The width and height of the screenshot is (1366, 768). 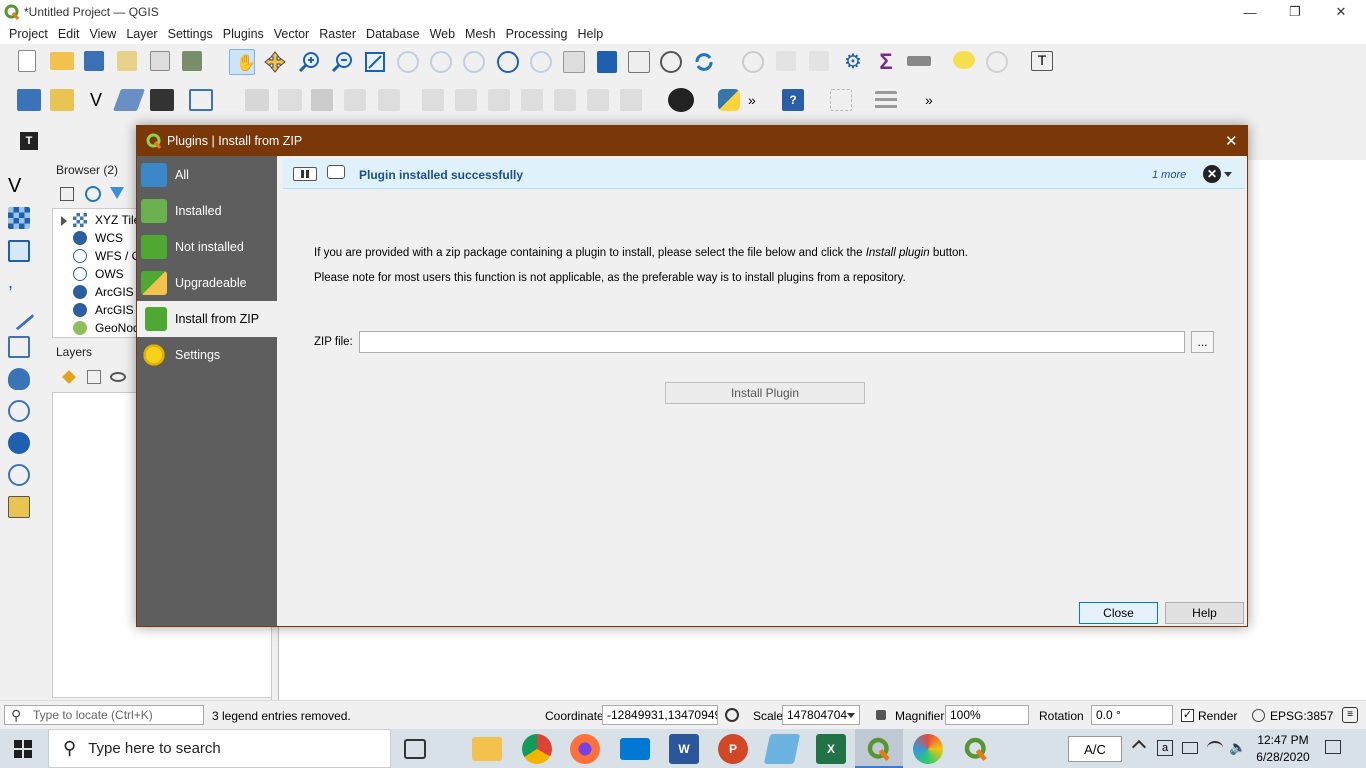 I want to click on zoom-in-icon, so click(x=309, y=62).